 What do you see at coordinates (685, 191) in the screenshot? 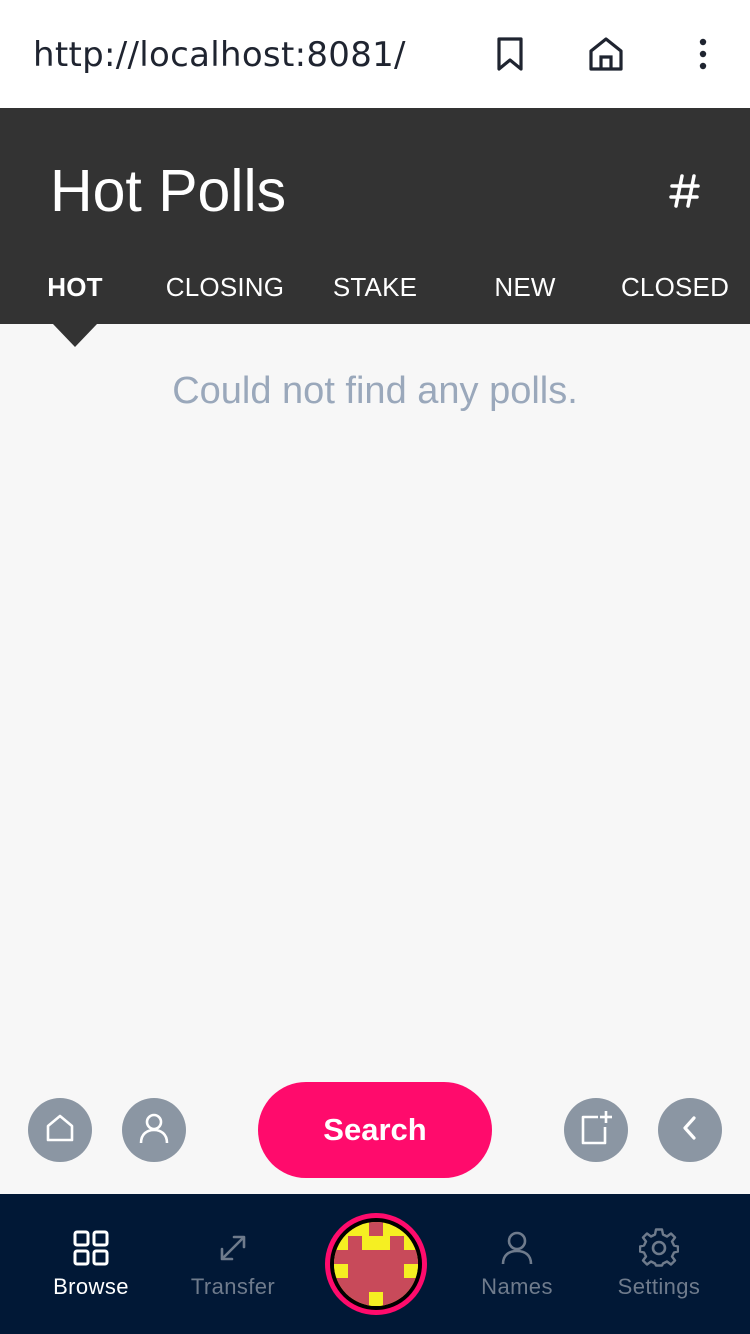
I see `hashtag-icon` at bounding box center [685, 191].